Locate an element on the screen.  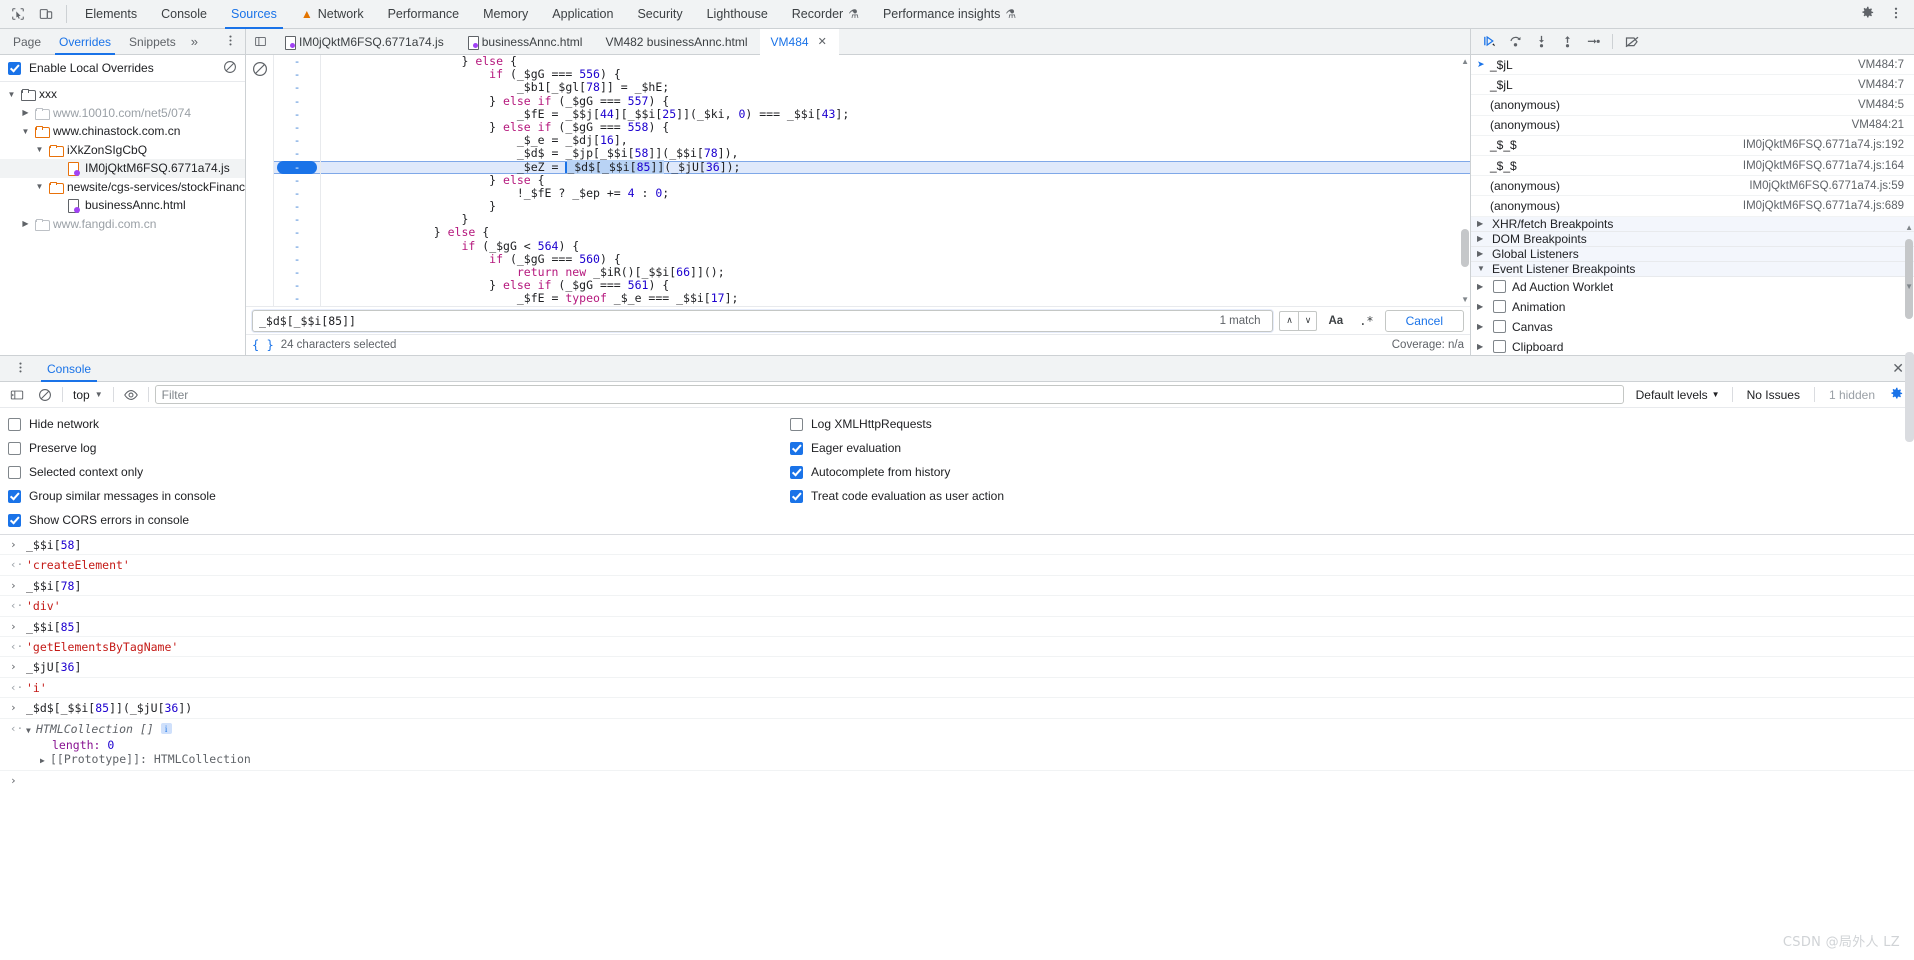
tree-node-xxx: ▼ xxx is located at coordinates (122, 94).